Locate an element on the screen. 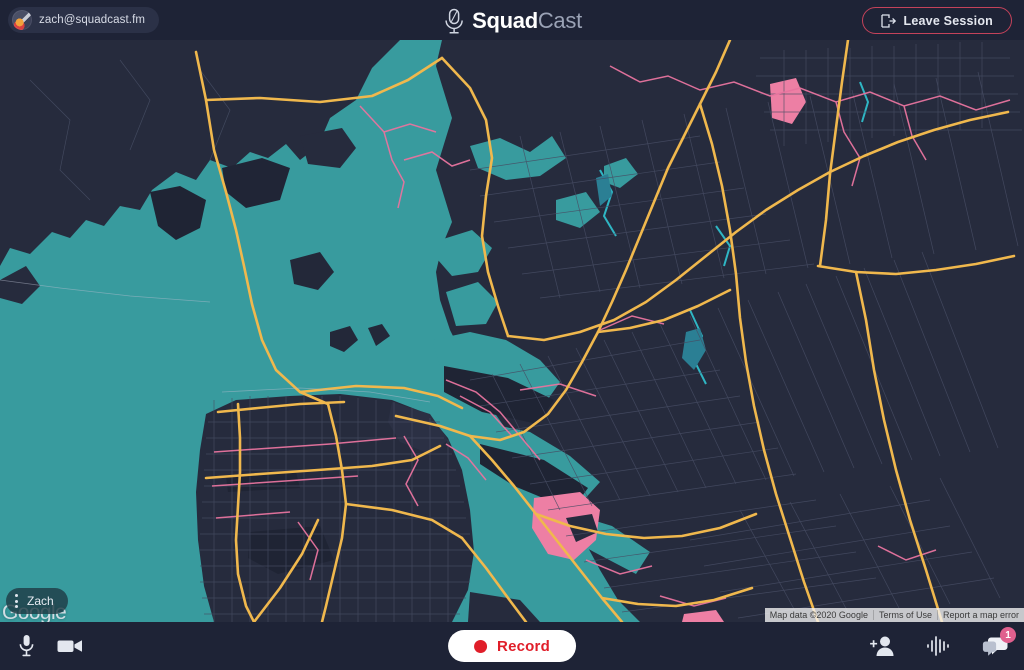 This screenshot has height=670, width=1024. microphone-logo-icon is located at coordinates (454, 21).